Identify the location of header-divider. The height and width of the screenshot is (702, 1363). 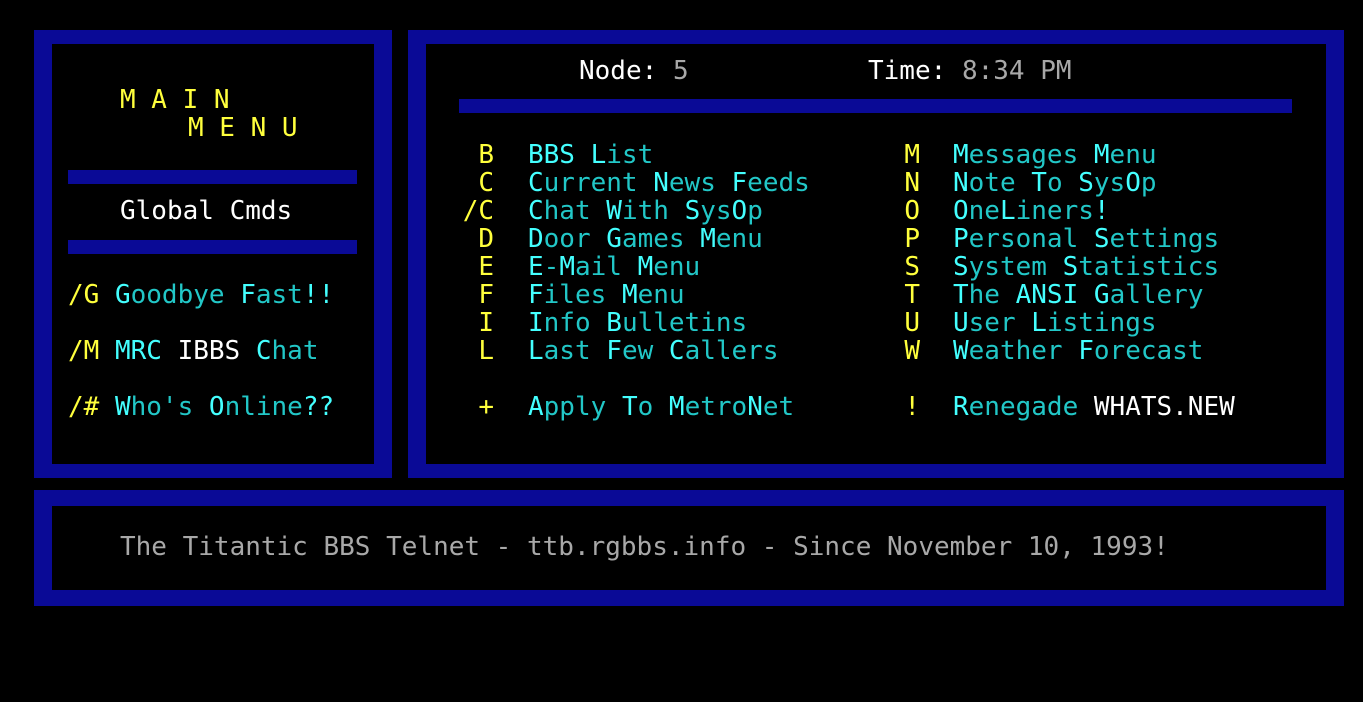
(875, 106).